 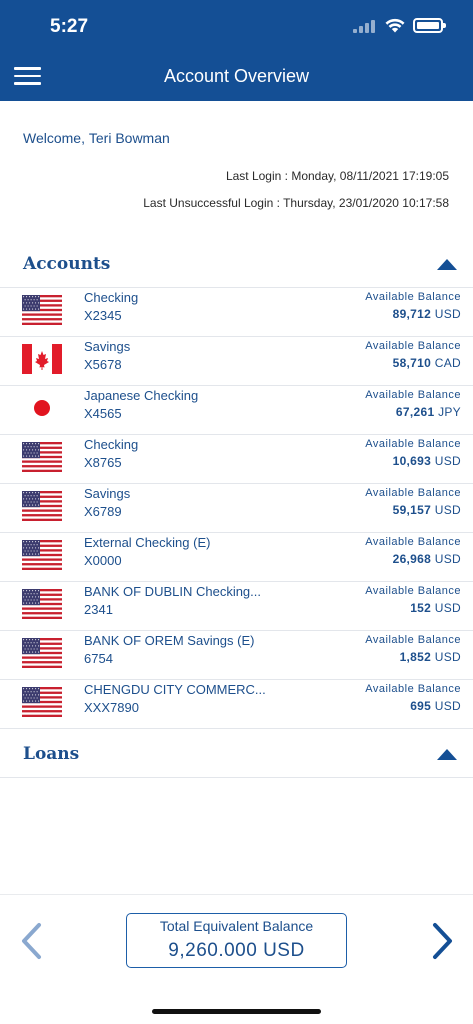 I want to click on balance-amount: 152, so click(x=421, y=608).